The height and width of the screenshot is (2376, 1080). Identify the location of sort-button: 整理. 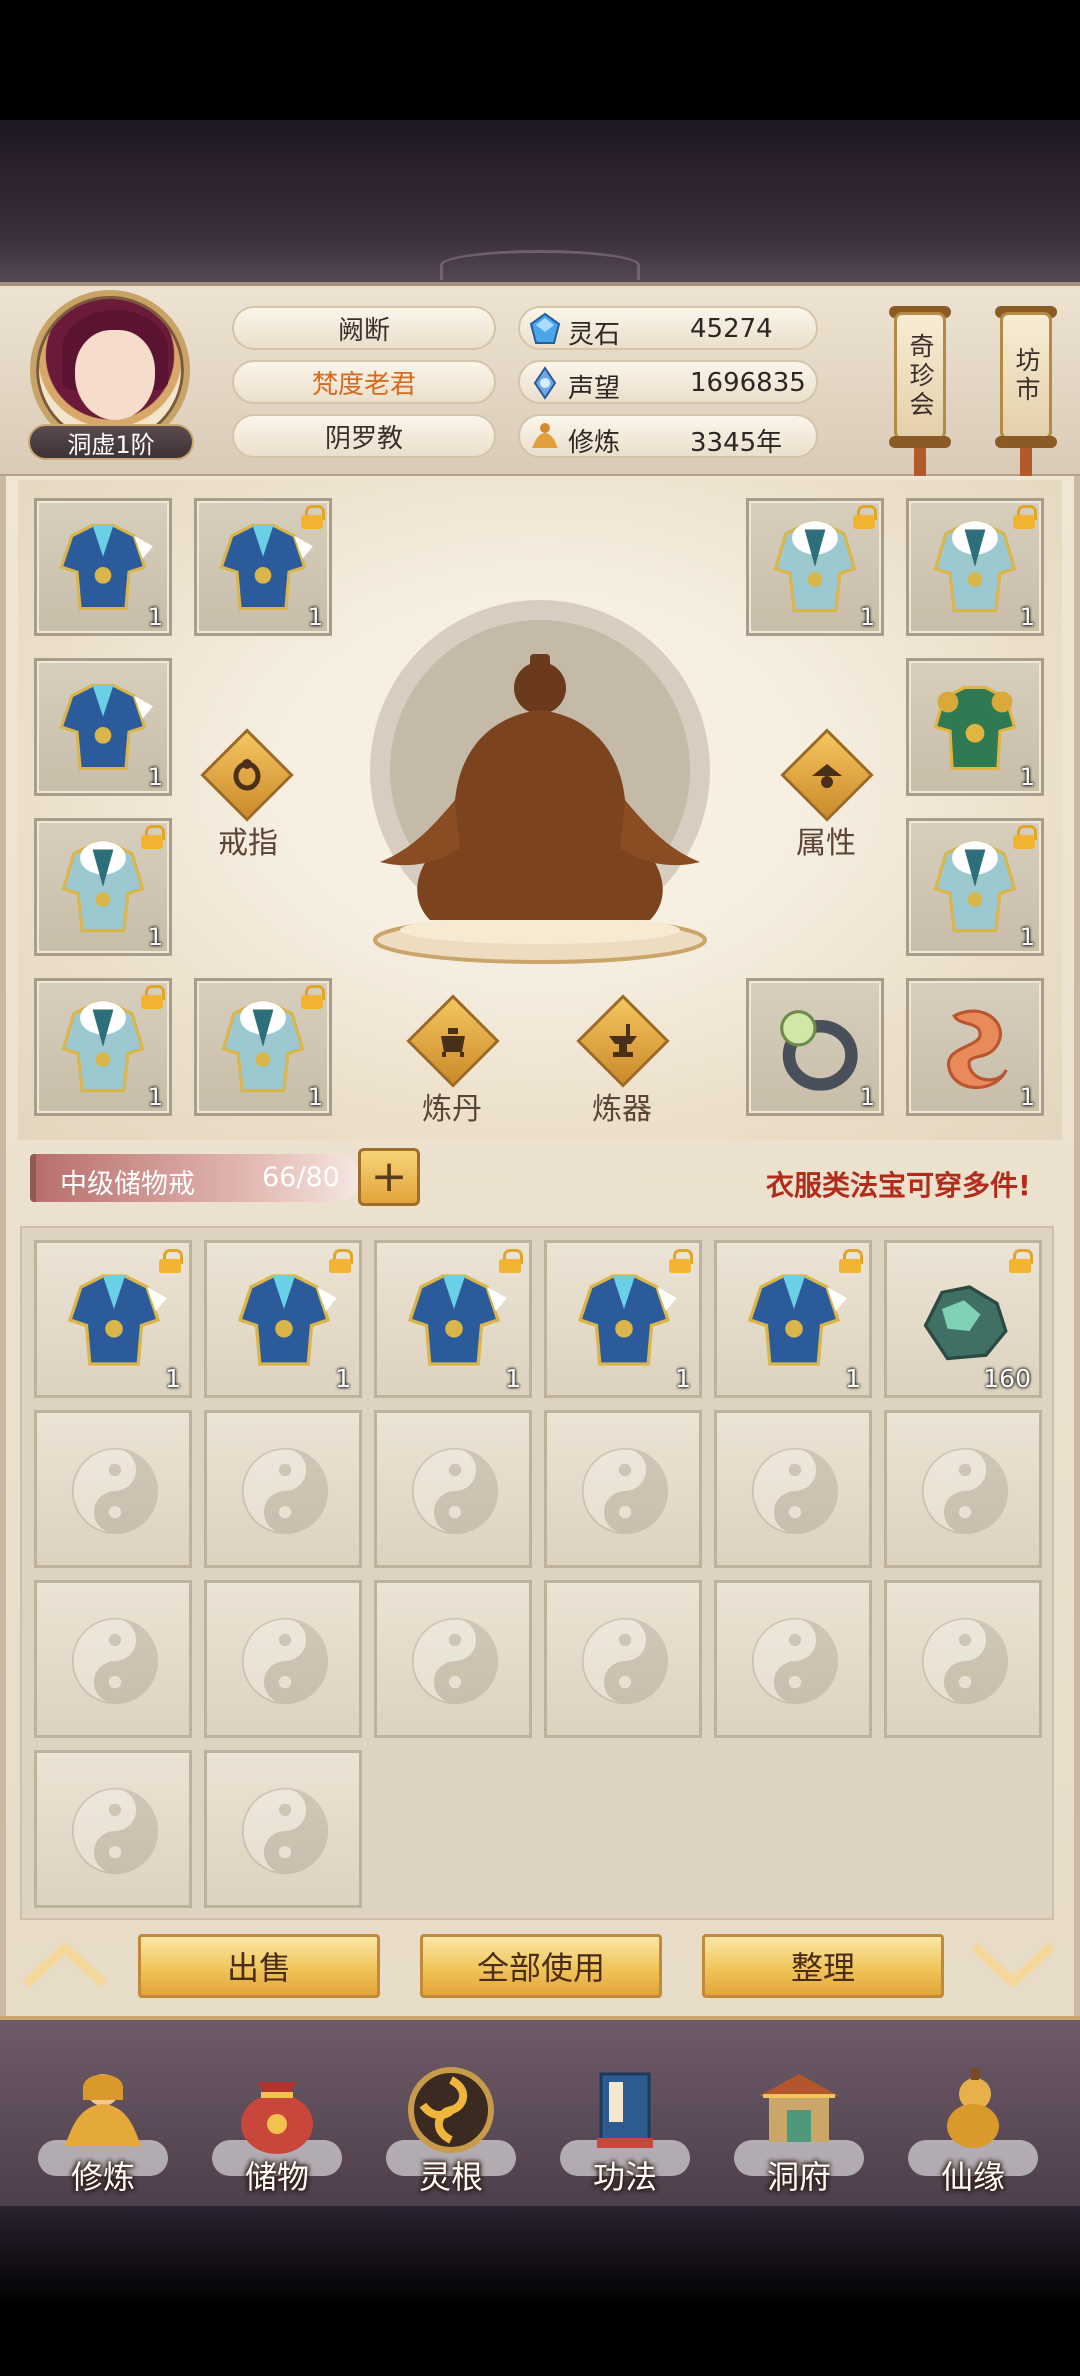
(823, 1966).